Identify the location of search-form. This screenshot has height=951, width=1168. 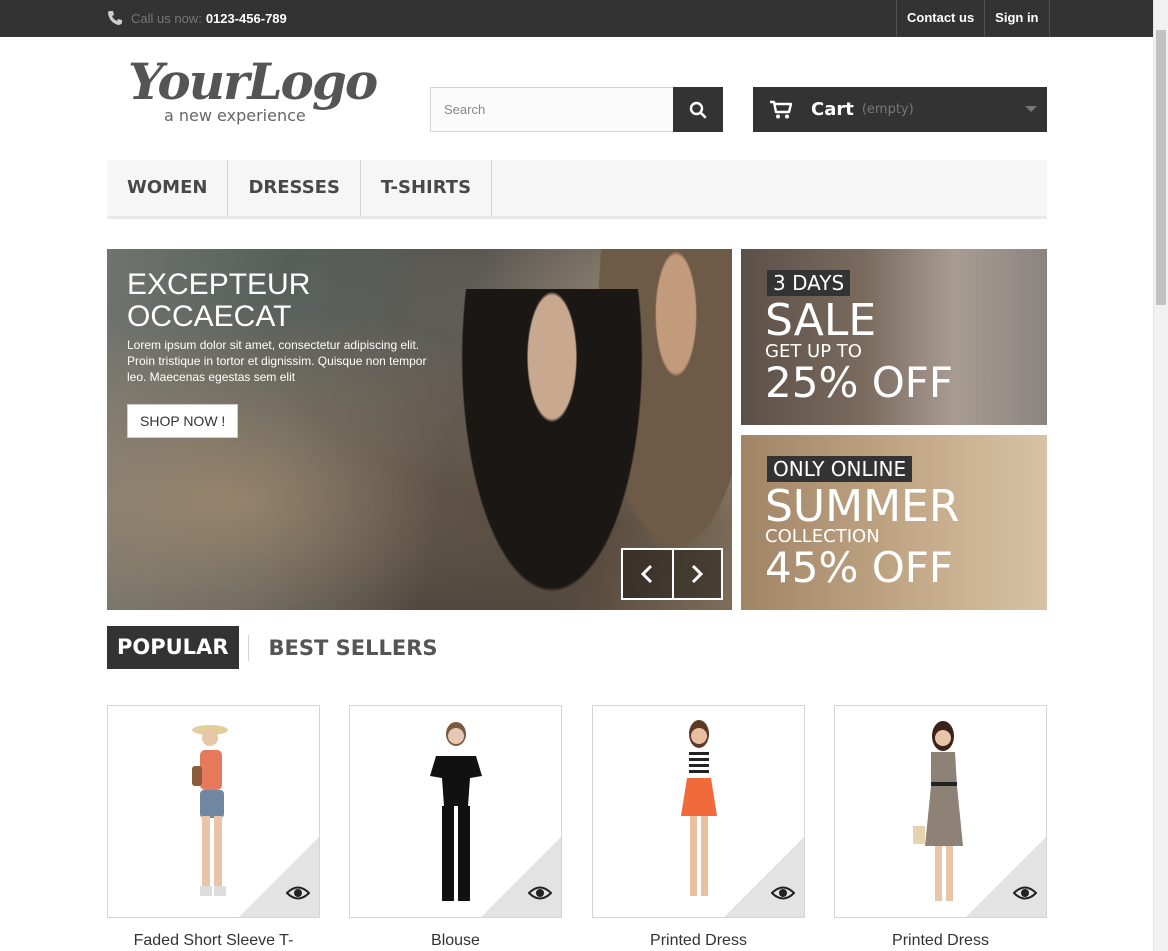
(576, 109).